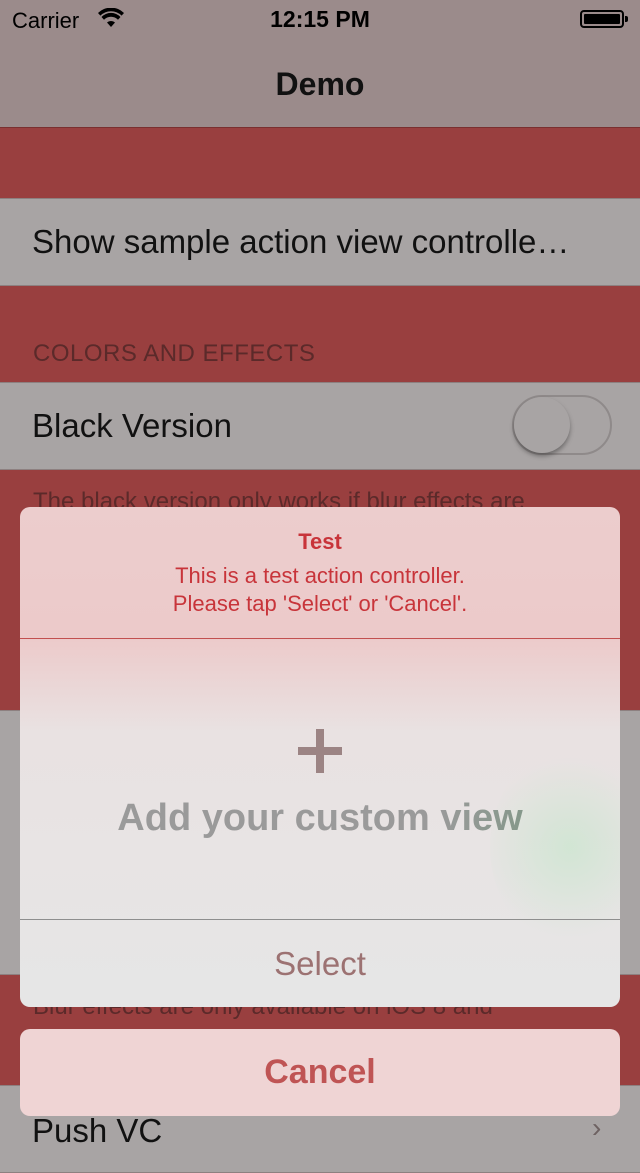  What do you see at coordinates (320, 541) in the screenshot?
I see `sheet-title: Test` at bounding box center [320, 541].